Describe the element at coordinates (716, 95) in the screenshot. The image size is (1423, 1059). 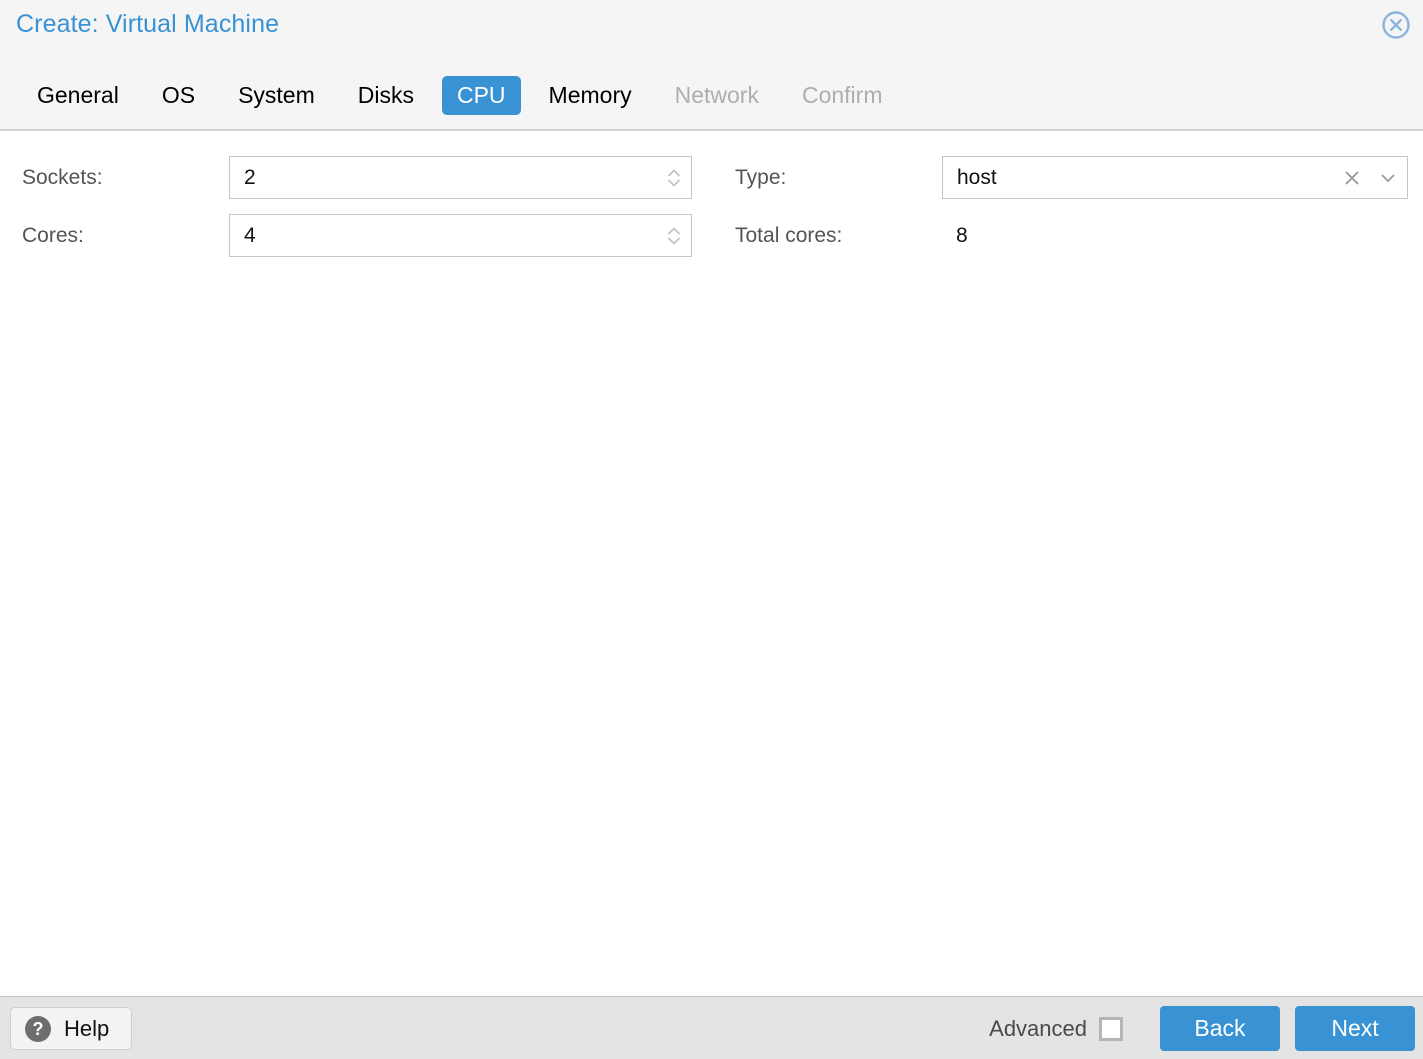
I see `tab-network: Network` at that location.